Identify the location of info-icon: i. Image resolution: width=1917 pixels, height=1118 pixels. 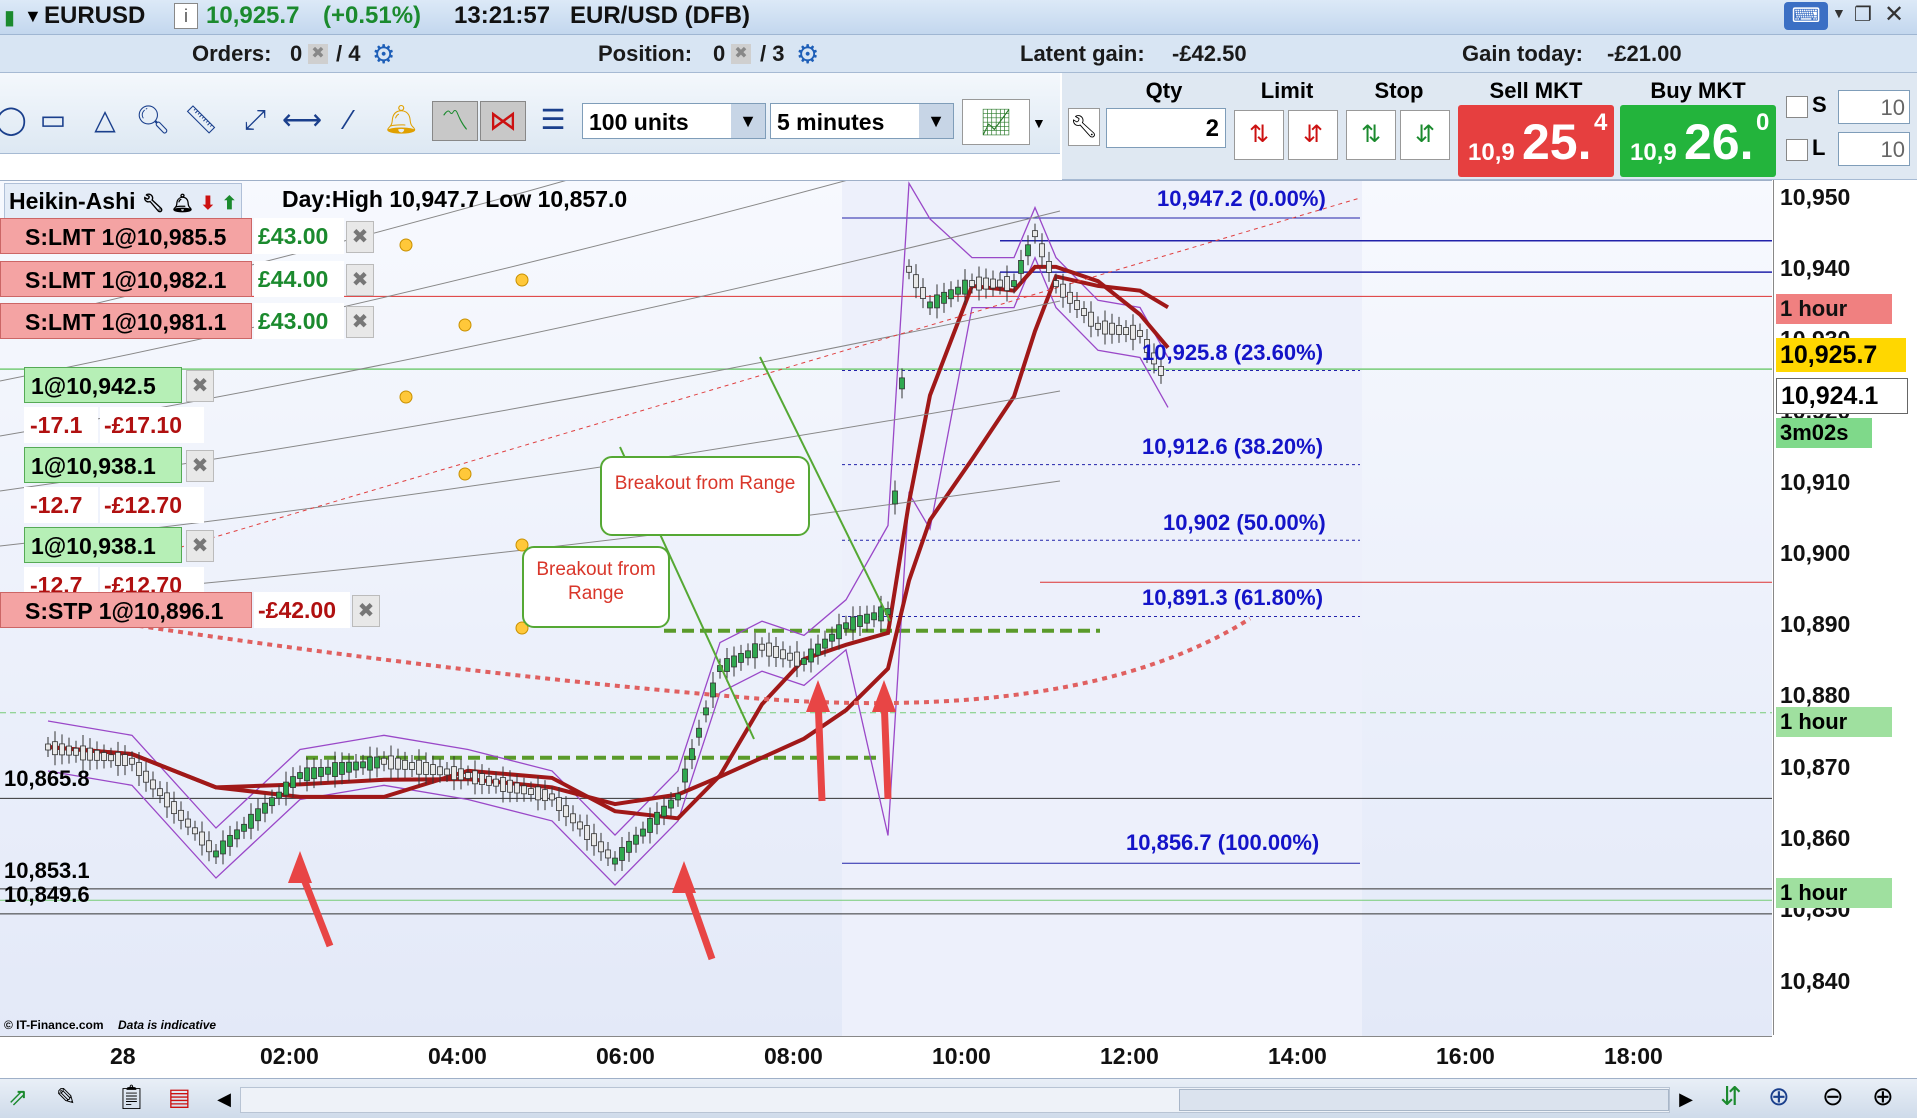
(186, 16).